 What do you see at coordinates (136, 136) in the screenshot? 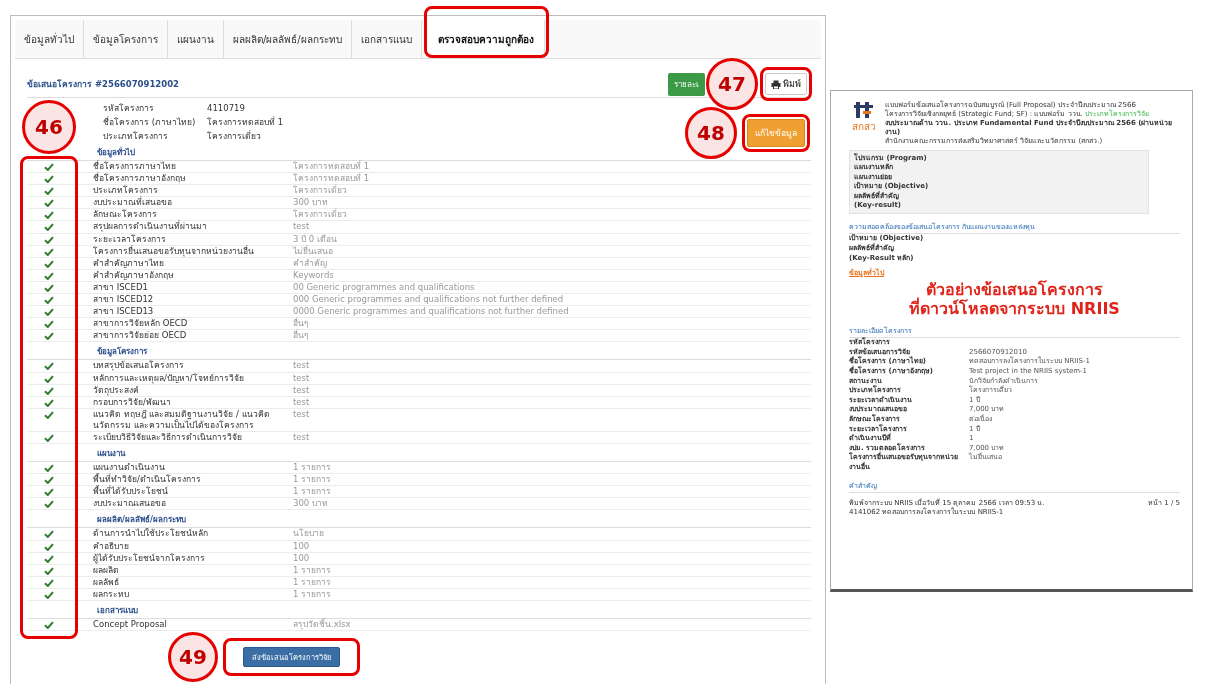
I see `field-label: ประเภทโครงการ` at bounding box center [136, 136].